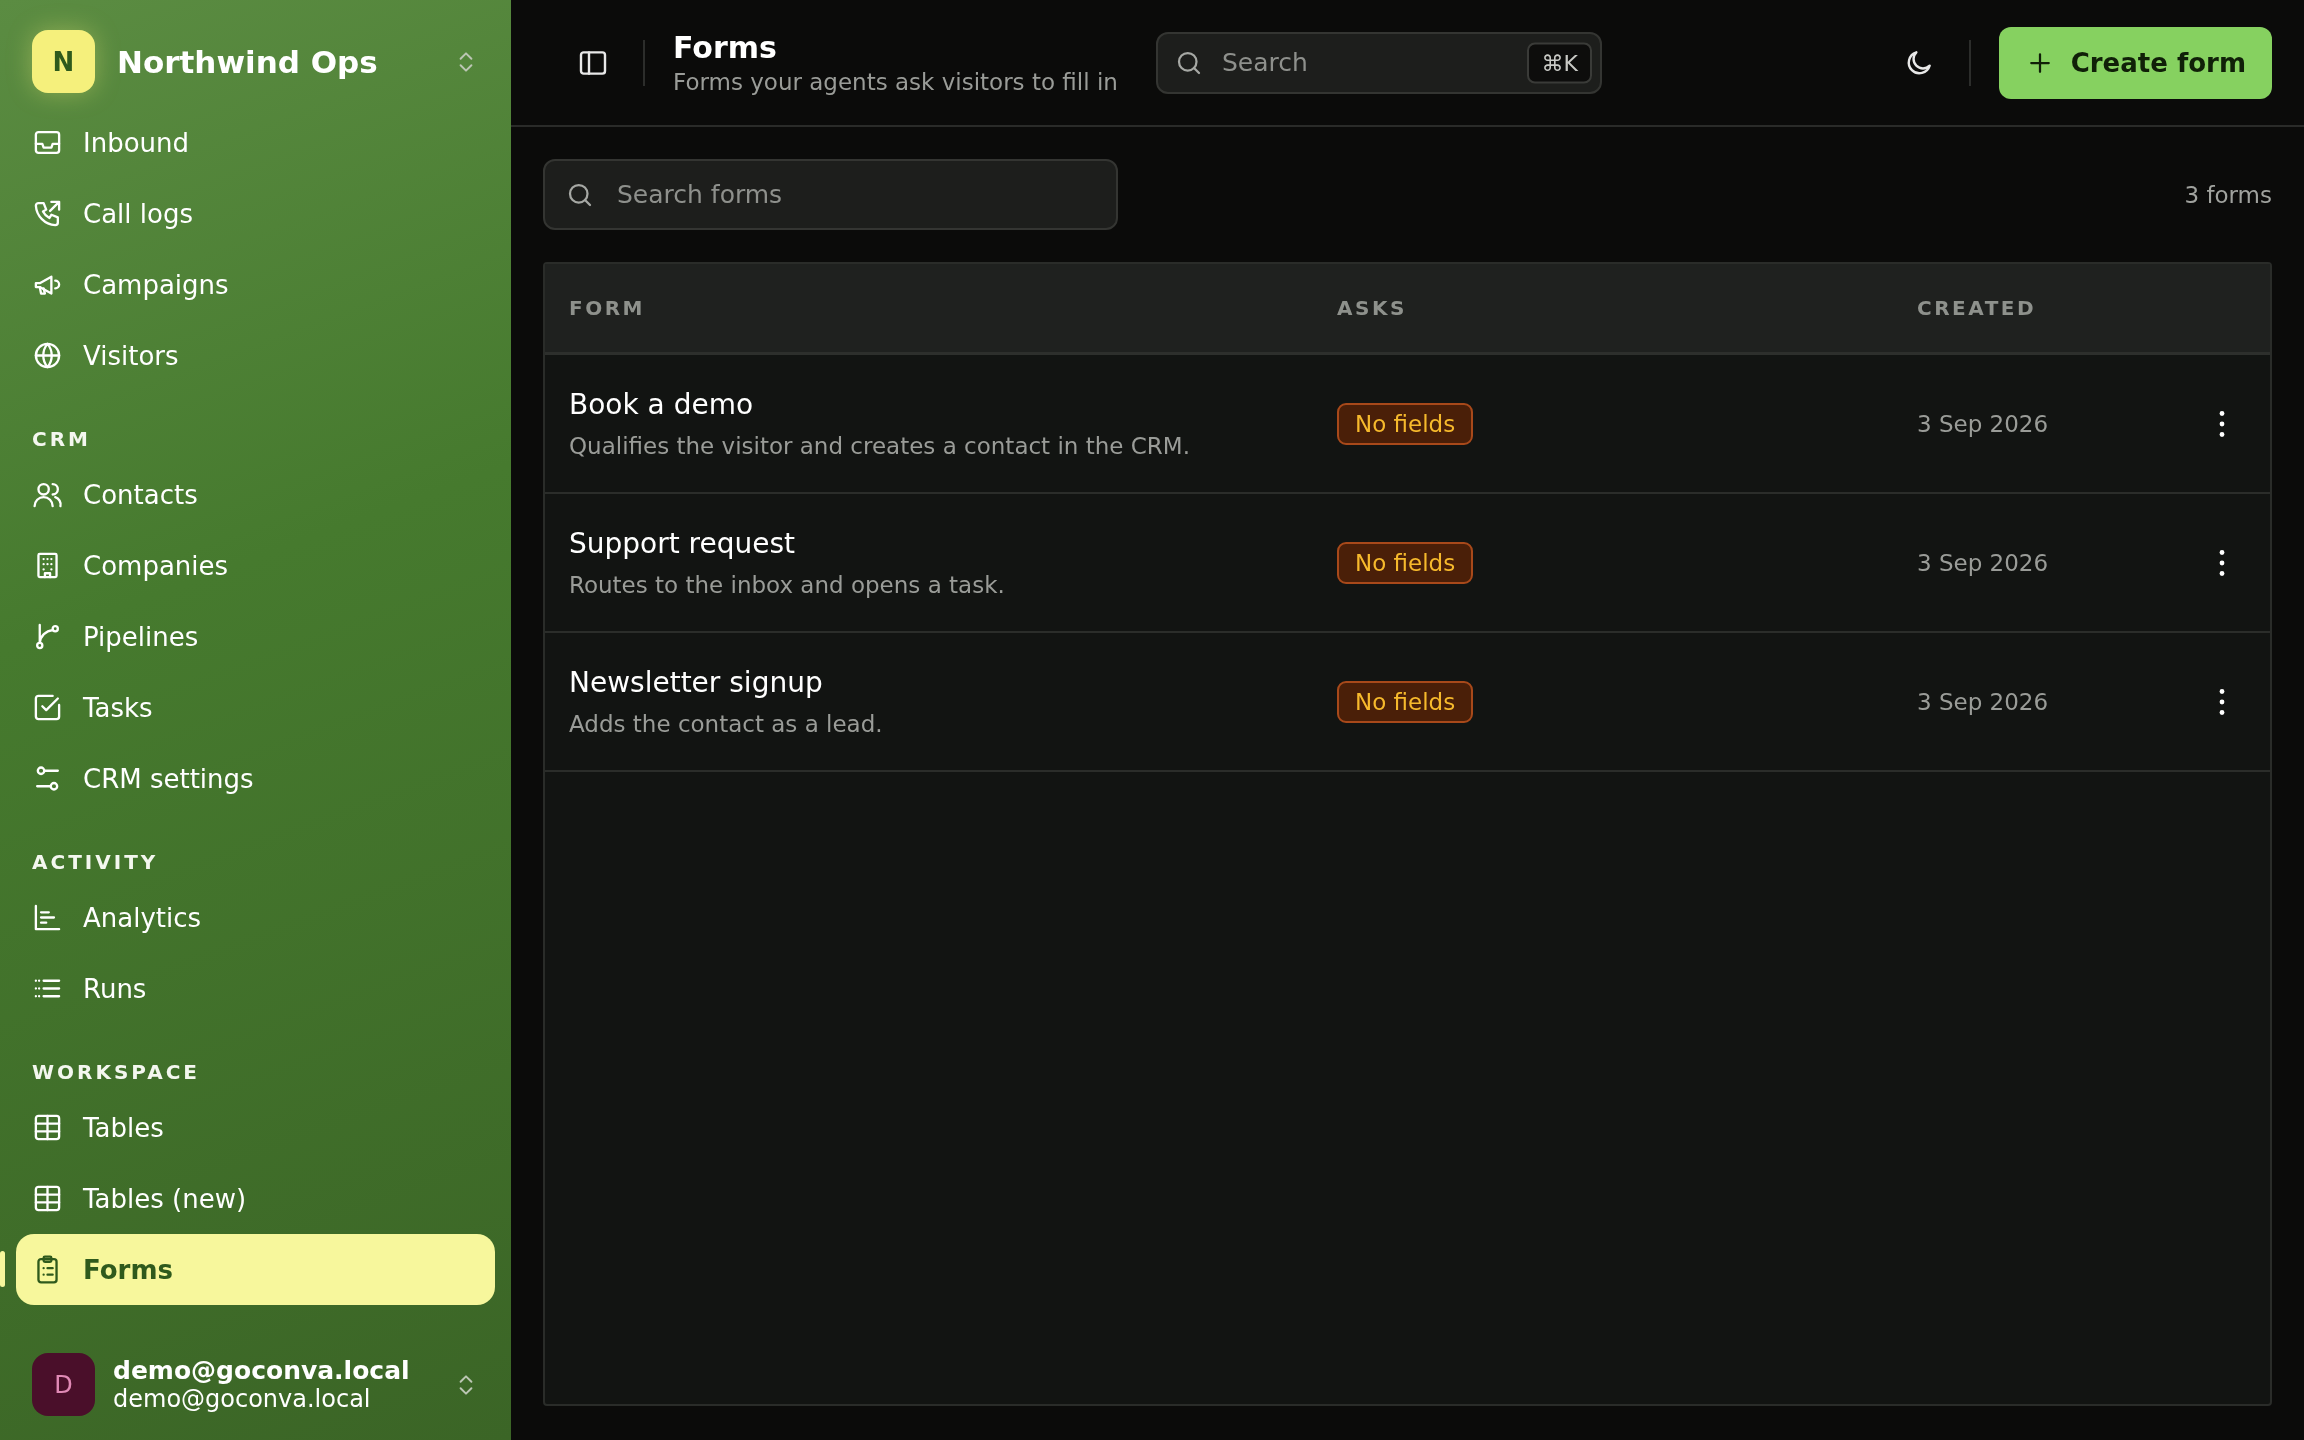  What do you see at coordinates (47, 917) in the screenshot?
I see `bar-chart-icon` at bounding box center [47, 917].